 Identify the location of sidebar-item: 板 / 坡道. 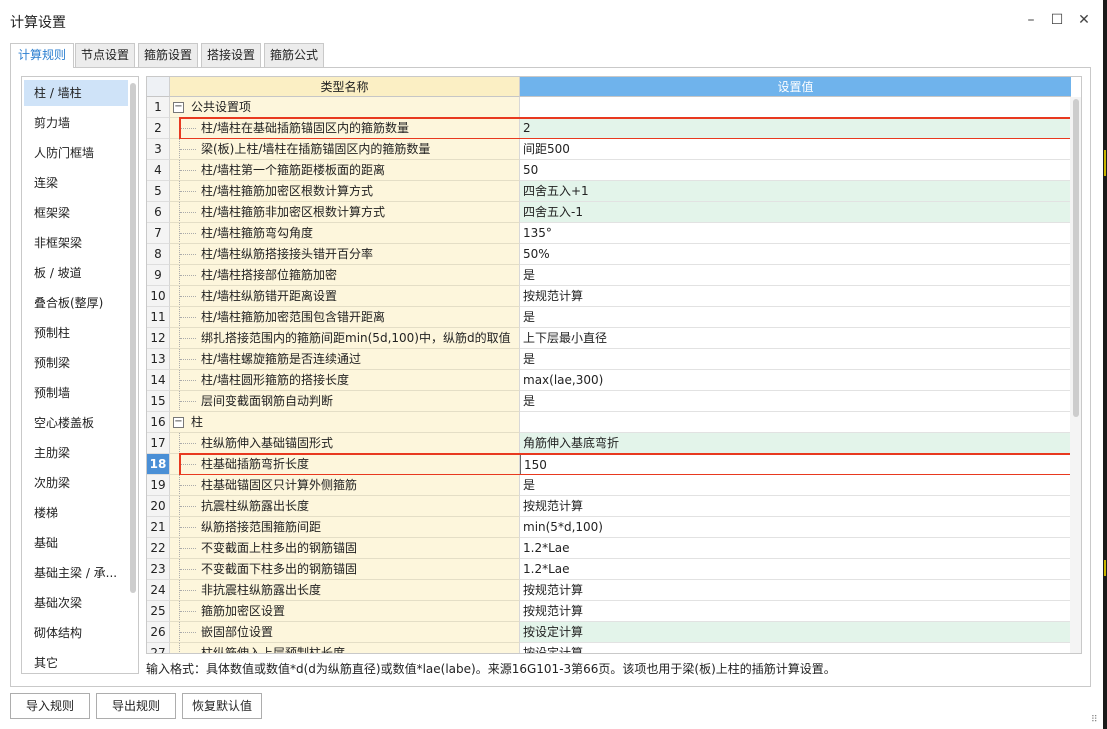
(76, 273).